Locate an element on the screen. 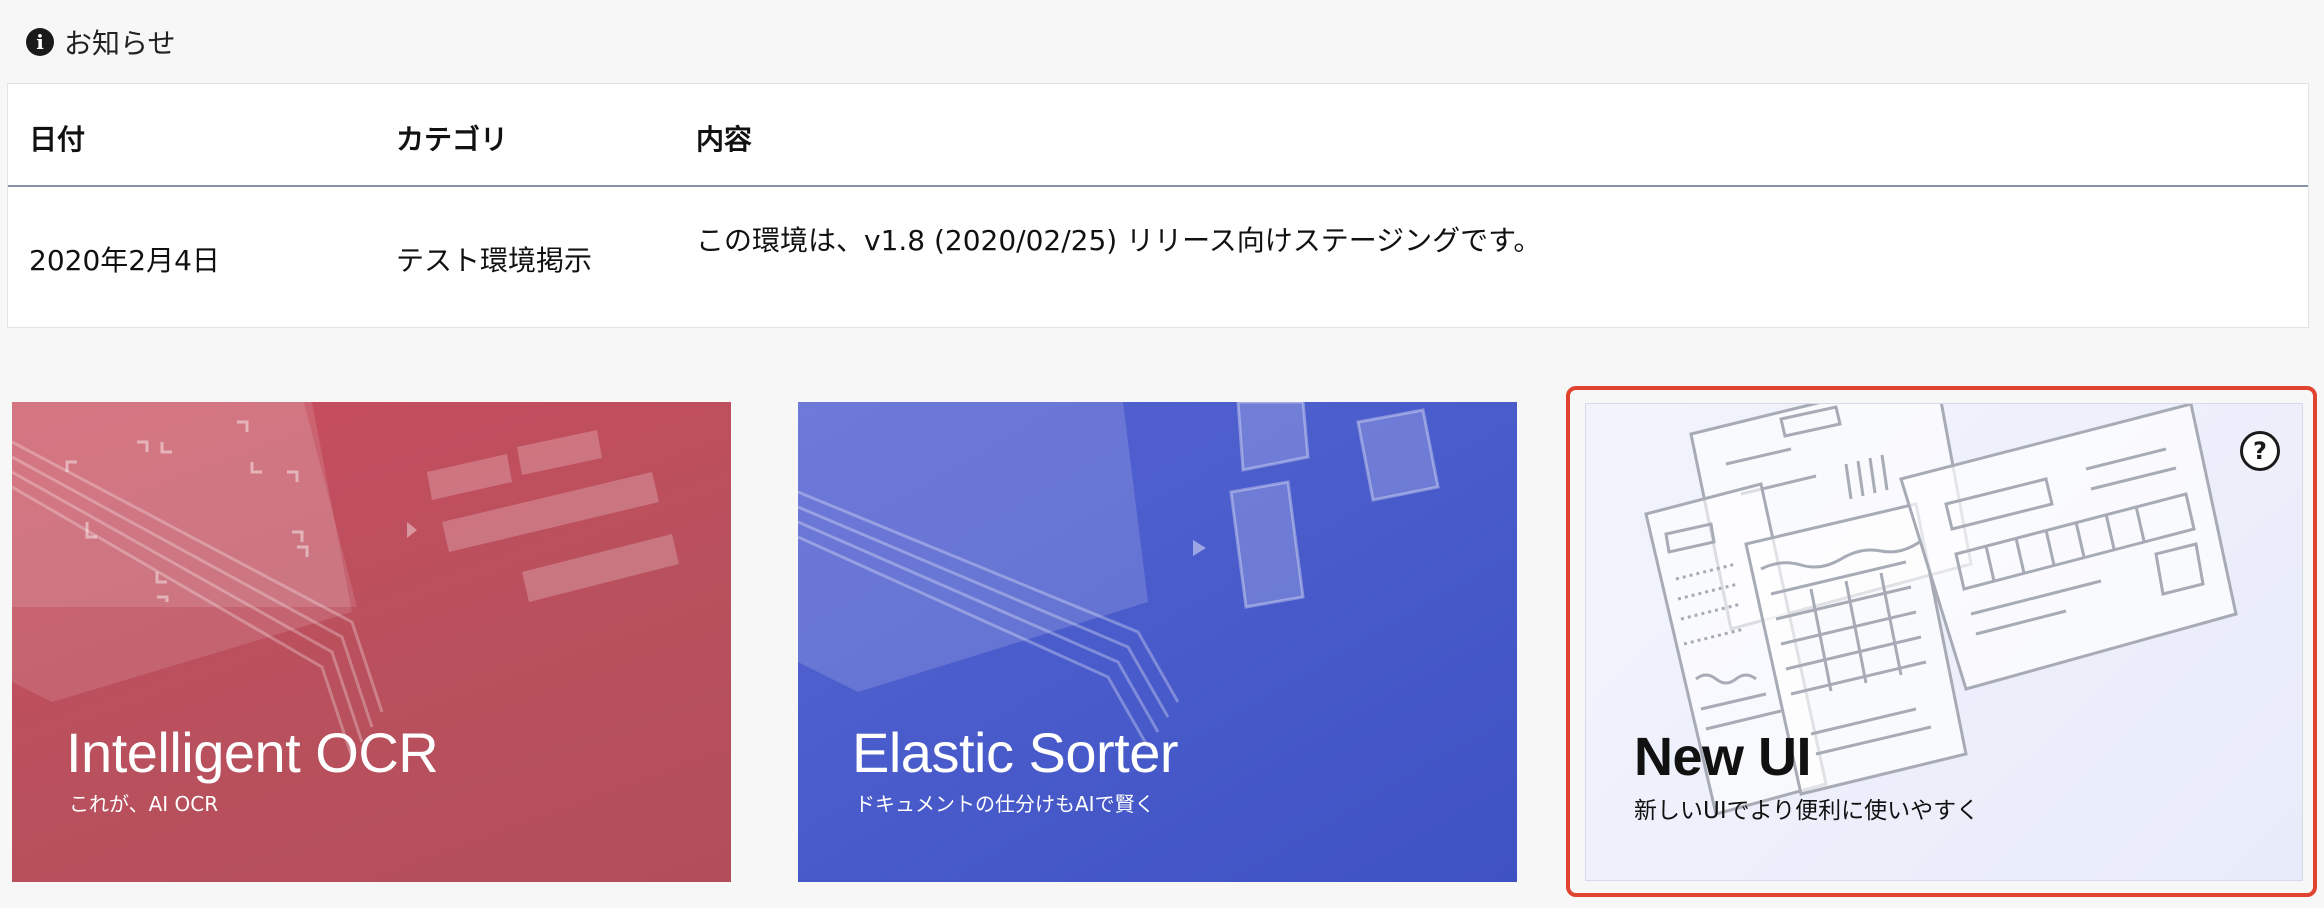 This screenshot has height=908, width=2324. info-icon: i is located at coordinates (40, 42).